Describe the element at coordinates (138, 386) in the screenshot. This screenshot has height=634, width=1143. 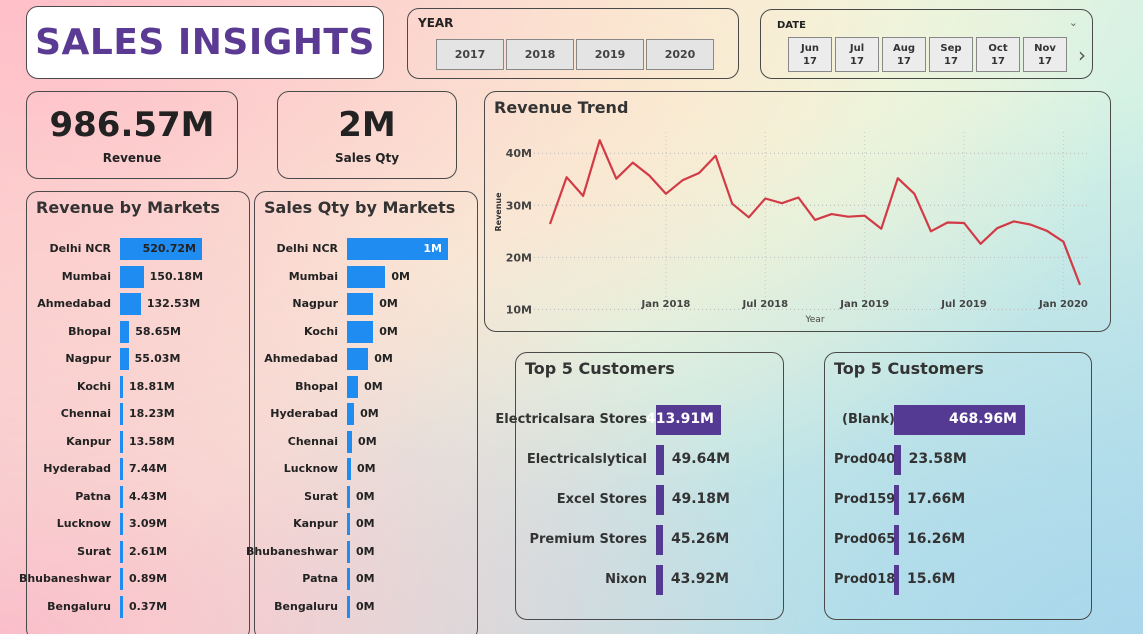
I see `revenue-market-row: Kochi 18.81M` at that location.